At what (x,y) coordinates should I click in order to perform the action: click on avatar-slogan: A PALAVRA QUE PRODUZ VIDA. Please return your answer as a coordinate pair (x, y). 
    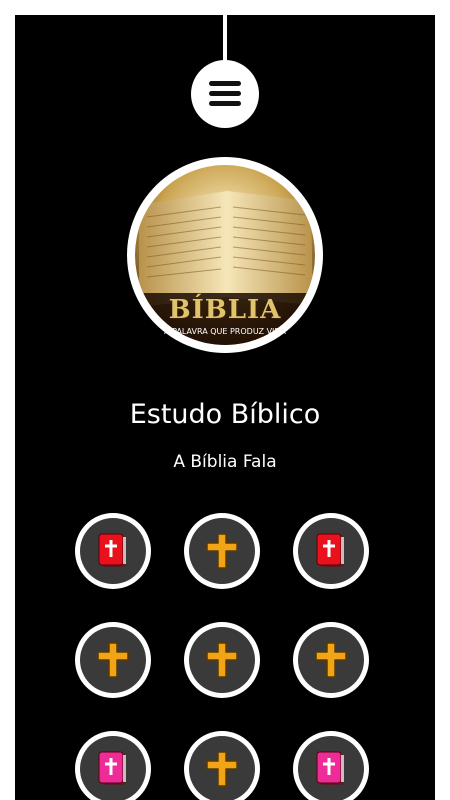
    Looking at the image, I should click on (225, 331).